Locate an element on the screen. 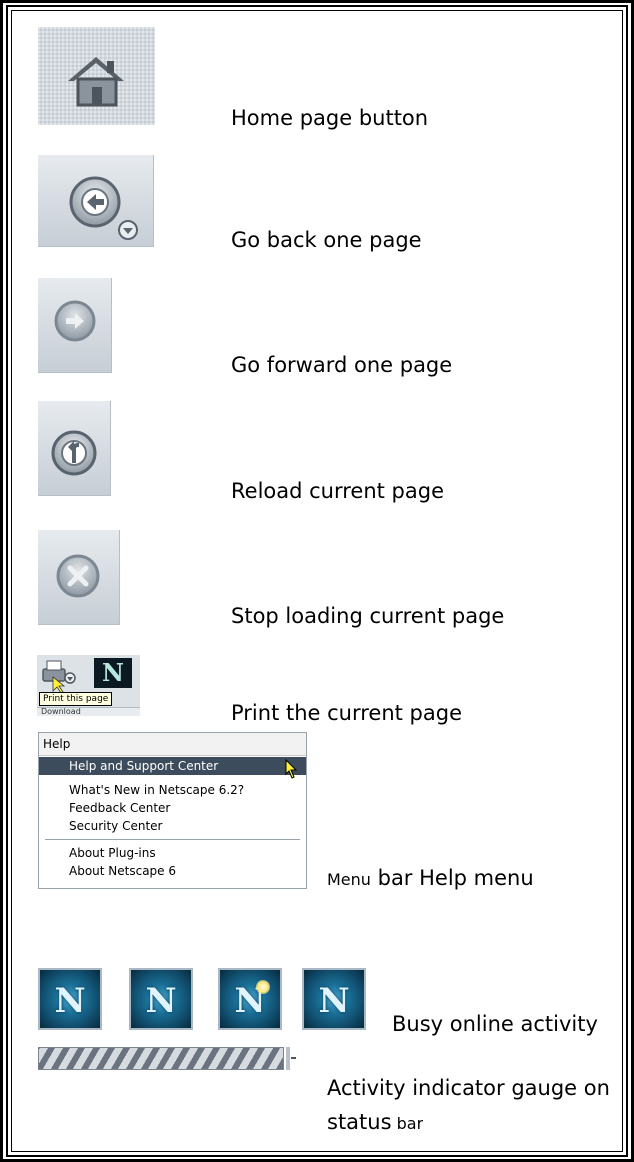  activity-tile-1: N is located at coordinates (70, 999).